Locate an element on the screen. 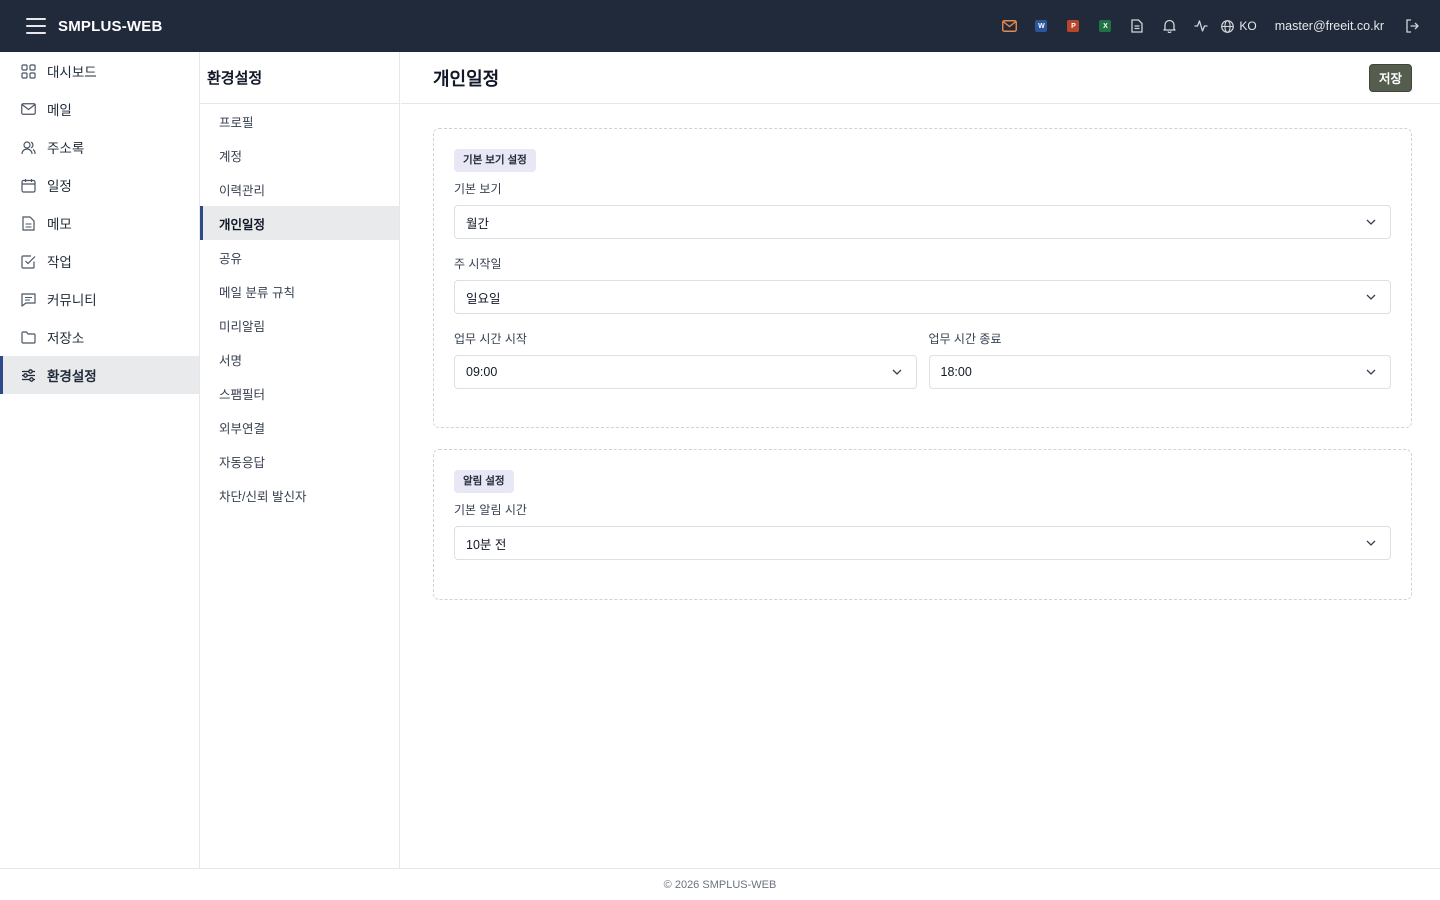 The image size is (1440, 900). alarm-settings-card: 알림 설정 기본 알림 시간 10분 전 is located at coordinates (922, 524).